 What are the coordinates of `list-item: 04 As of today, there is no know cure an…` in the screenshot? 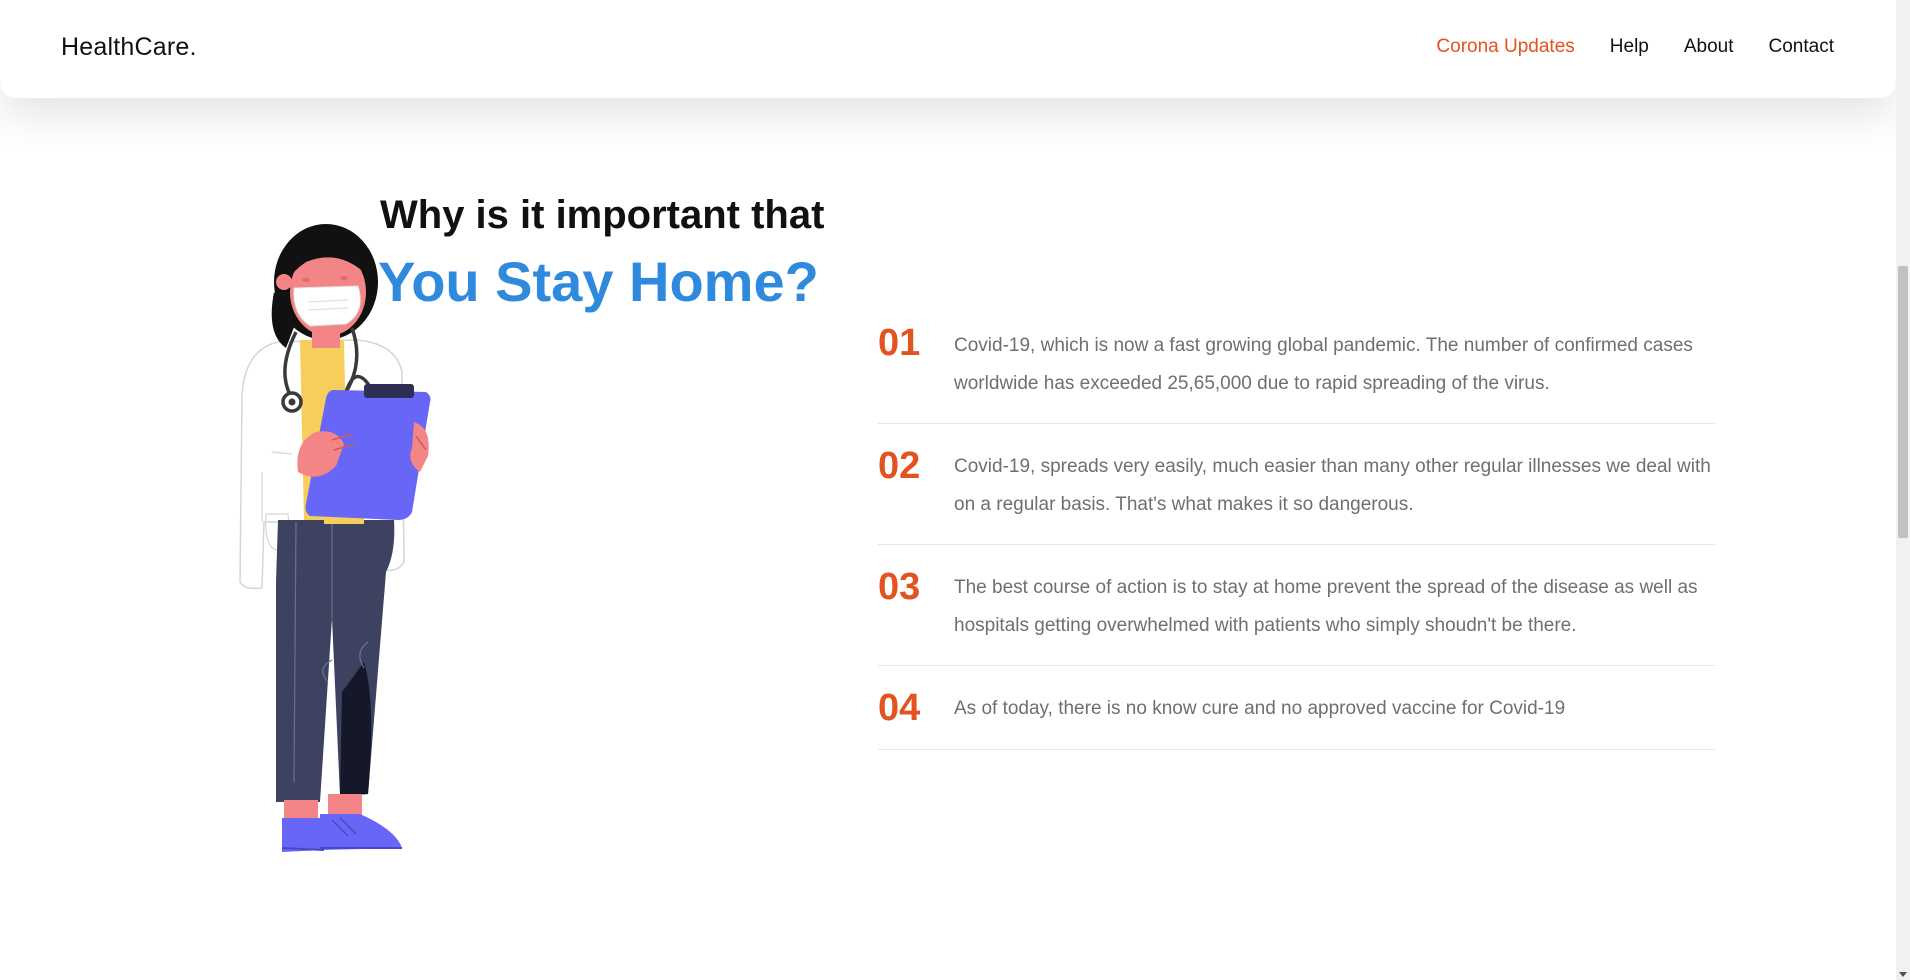 It's located at (1296, 708).